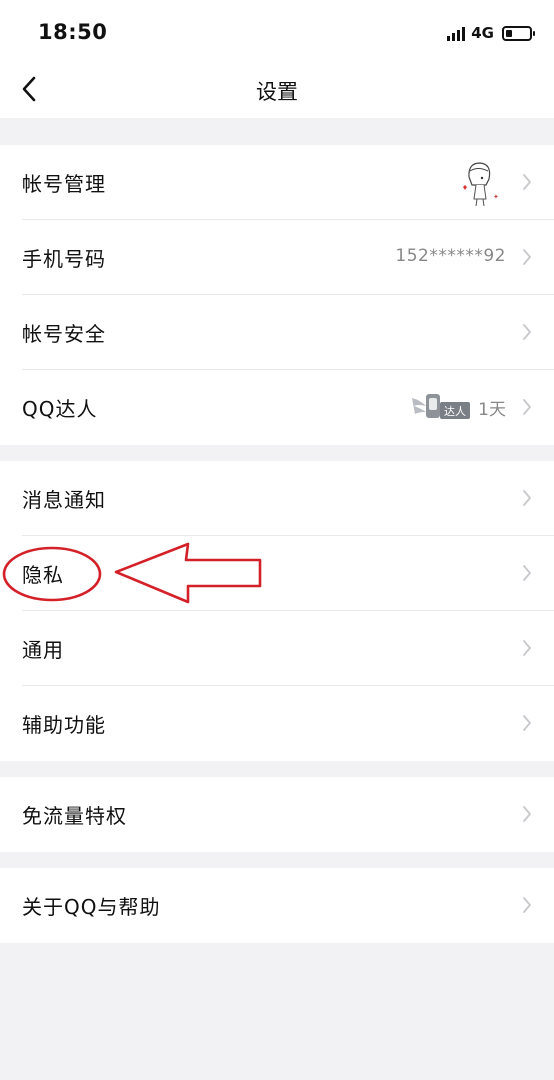 This screenshot has height=1080, width=554. Describe the element at coordinates (277, 723) in the screenshot. I see `row-accessibility: 辅助功能` at that location.